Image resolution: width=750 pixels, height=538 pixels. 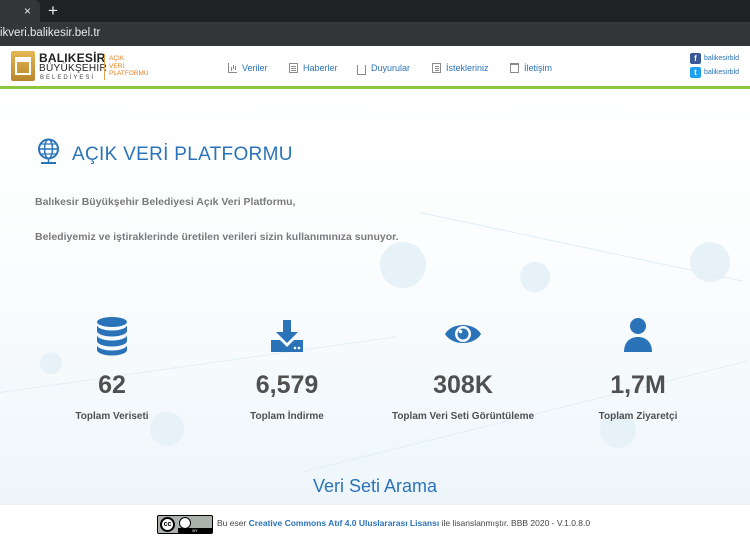 I want to click on nav-item-istekleriniz: İstekleriniz, so click(x=460, y=68).